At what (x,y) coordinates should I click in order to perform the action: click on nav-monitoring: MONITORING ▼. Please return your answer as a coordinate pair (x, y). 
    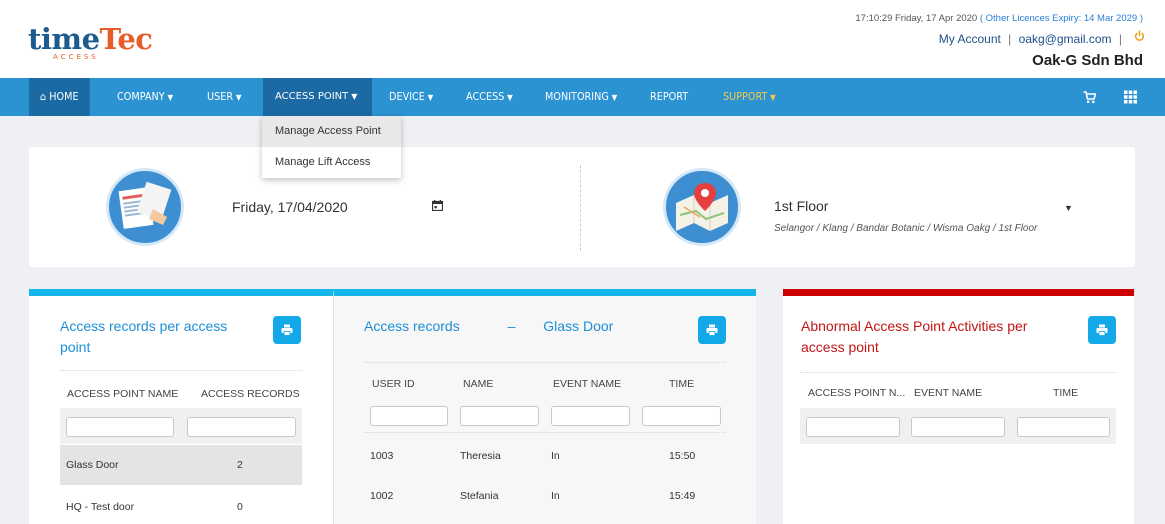
    Looking at the image, I should click on (581, 97).